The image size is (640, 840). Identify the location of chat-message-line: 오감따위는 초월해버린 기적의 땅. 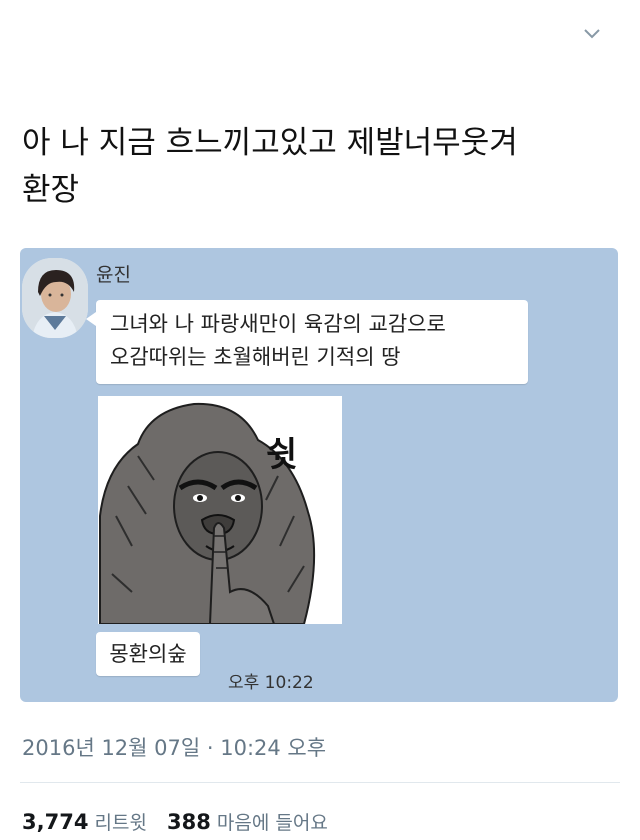
(255, 357).